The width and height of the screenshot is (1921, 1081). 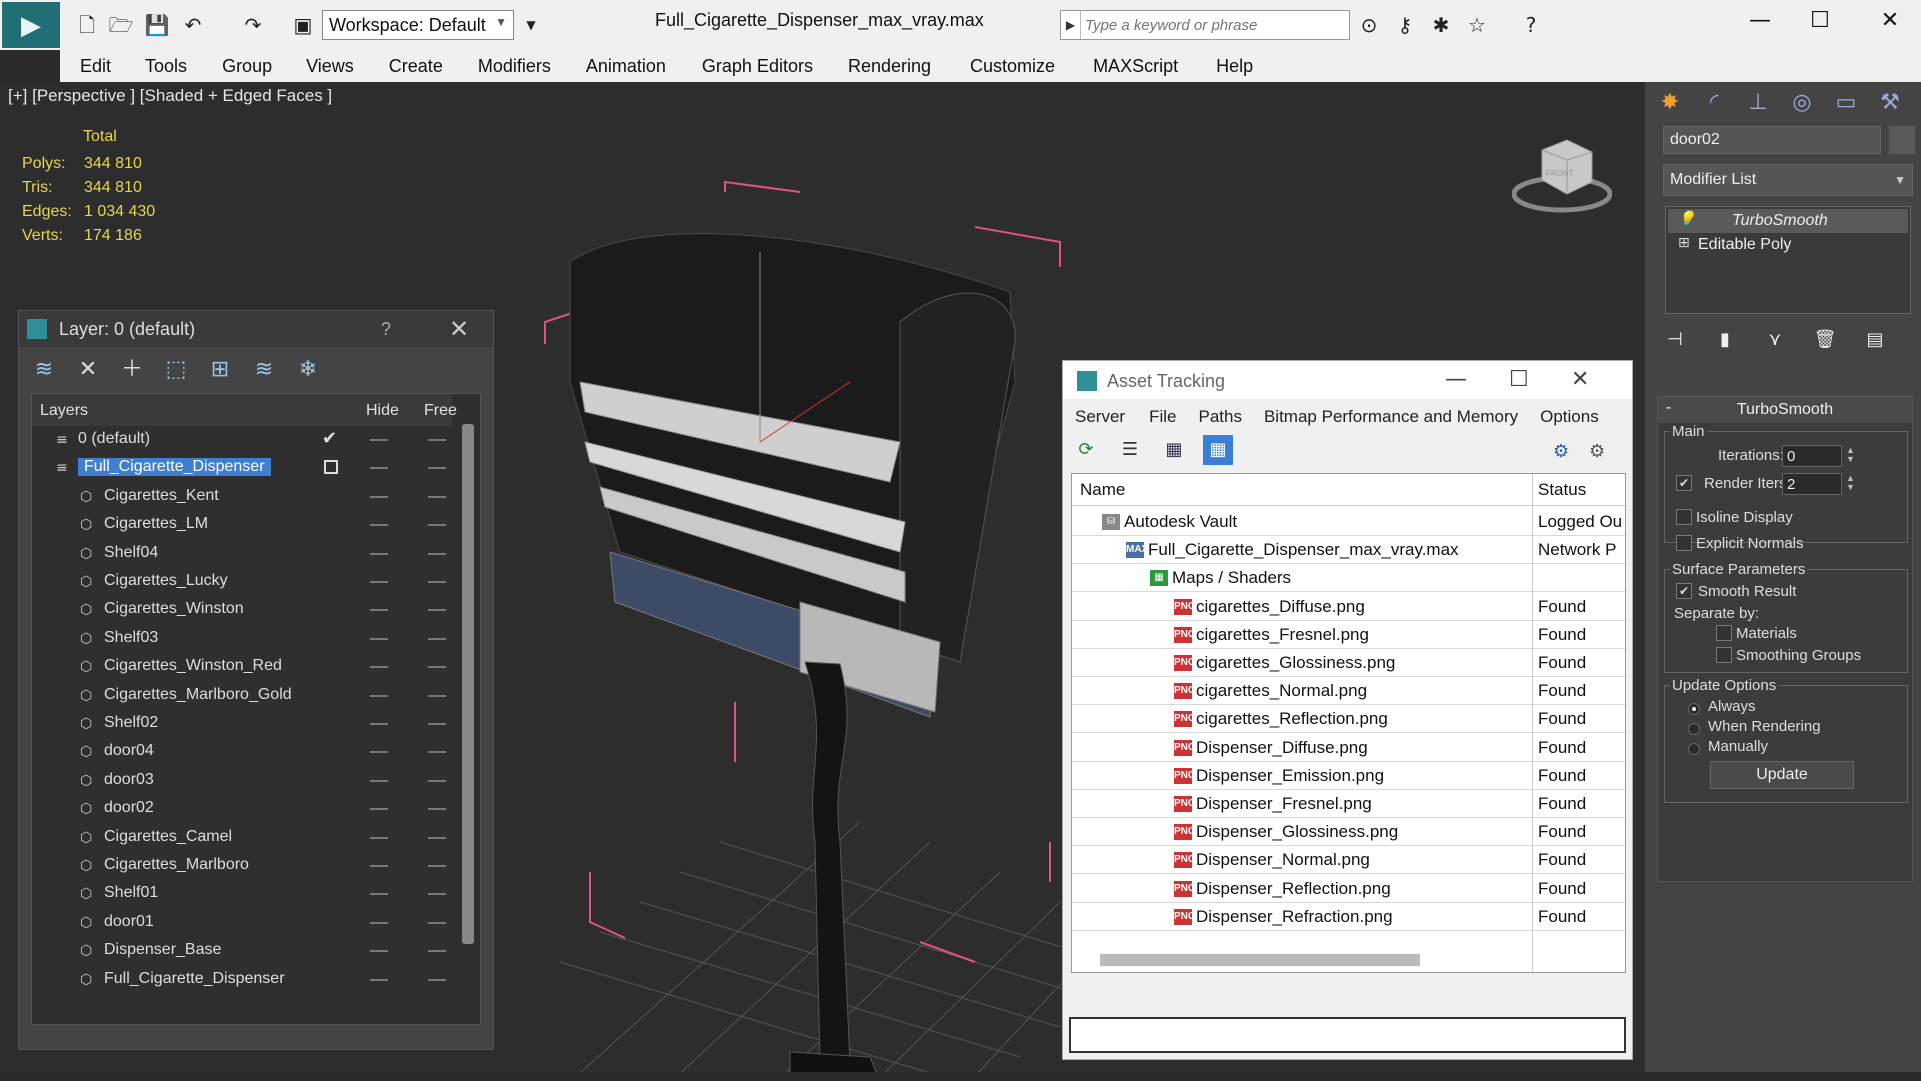 I want to click on configure-modifier-sets-icon: ▤, so click(x=1875, y=340).